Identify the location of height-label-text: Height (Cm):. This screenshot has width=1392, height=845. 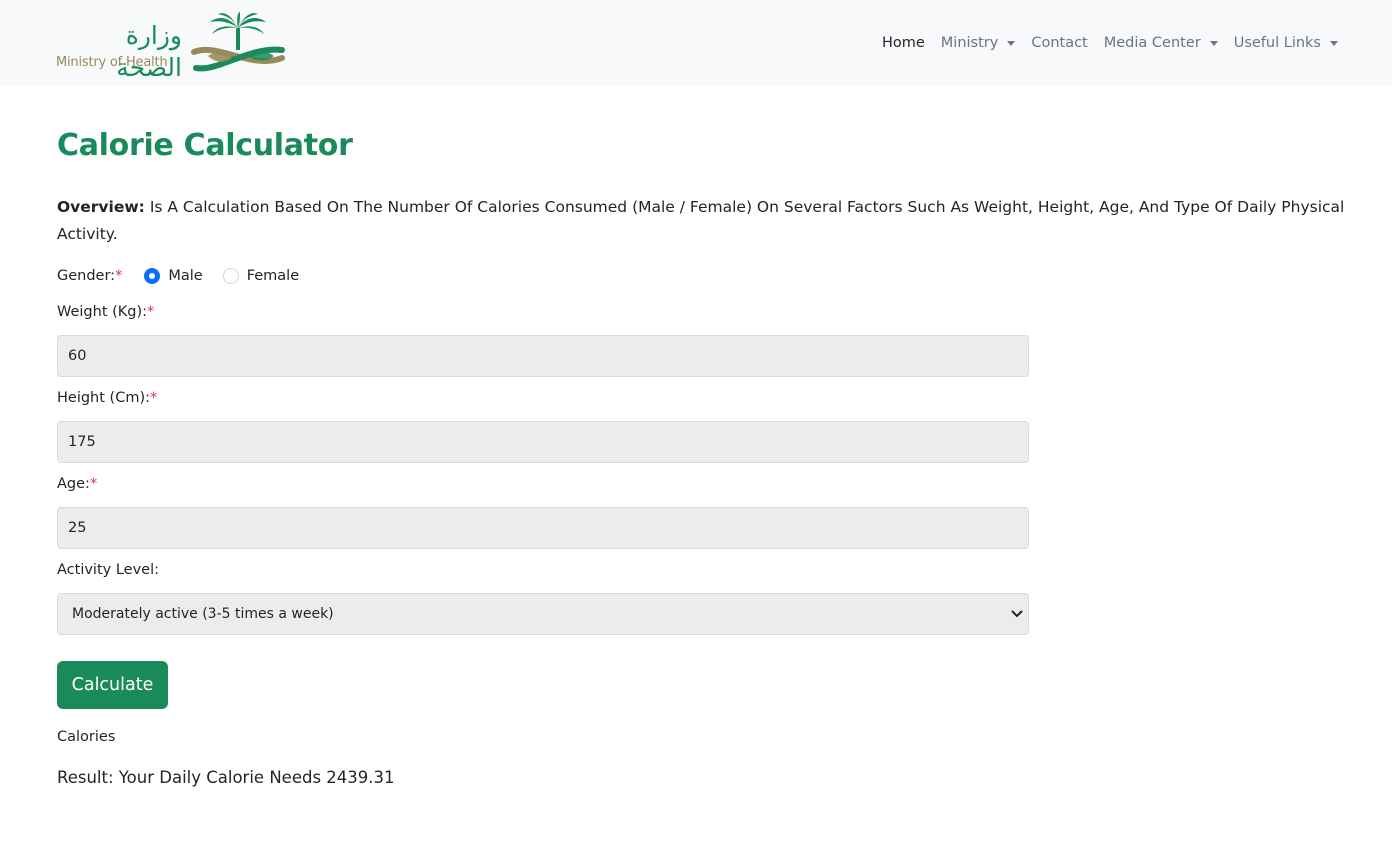
(103, 398).